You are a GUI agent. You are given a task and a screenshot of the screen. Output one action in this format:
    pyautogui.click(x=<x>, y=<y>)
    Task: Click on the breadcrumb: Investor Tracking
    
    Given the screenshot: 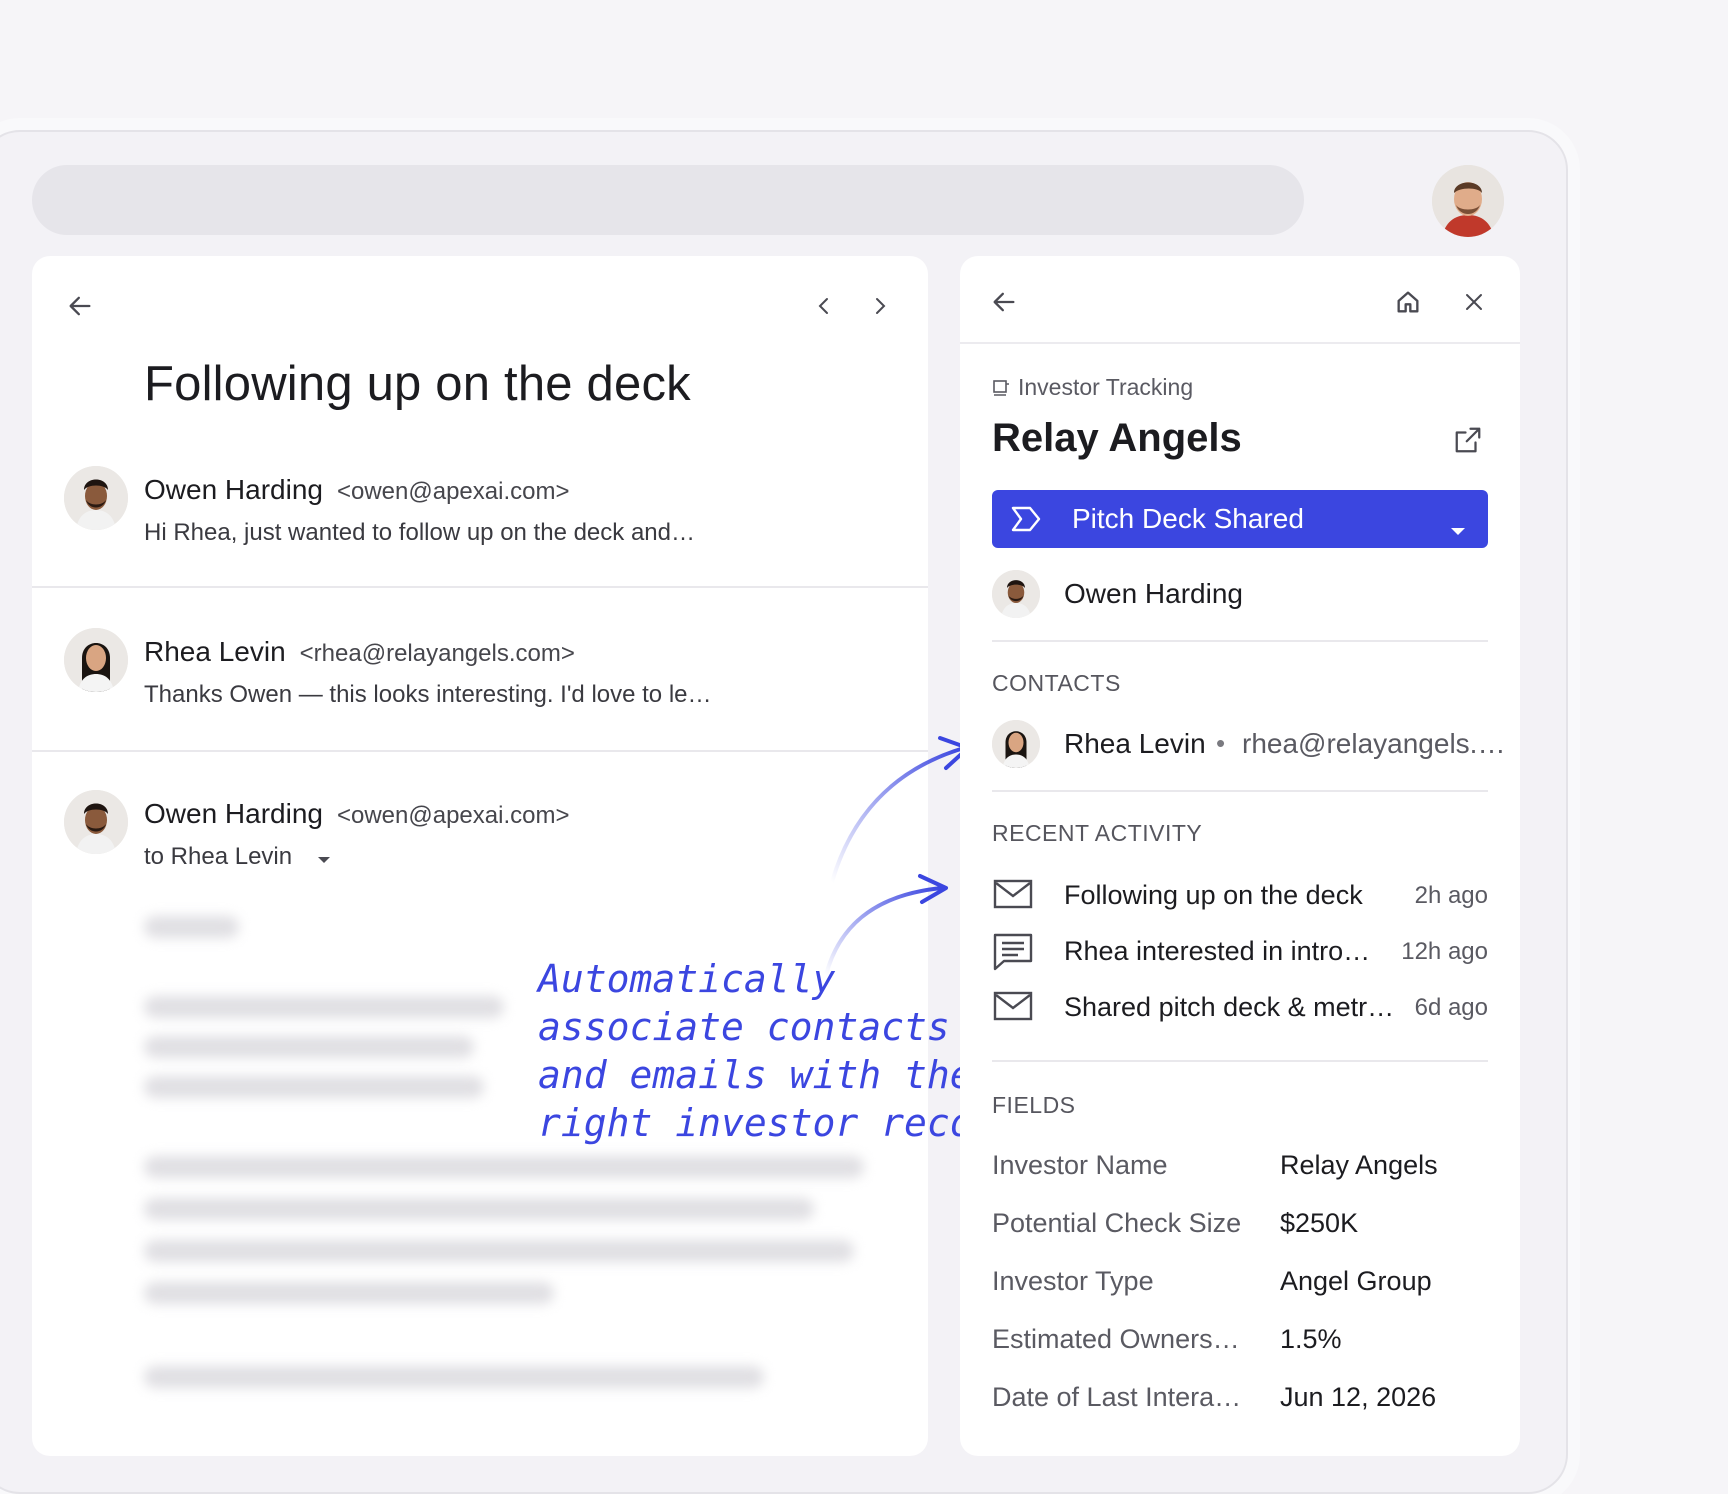 What is the action you would take?
    pyautogui.click(x=1092, y=388)
    